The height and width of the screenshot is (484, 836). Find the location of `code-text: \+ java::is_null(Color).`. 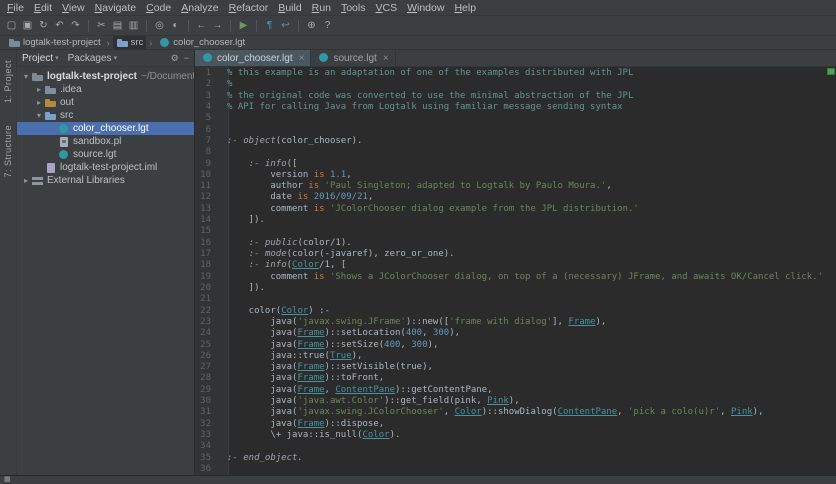

code-text: \+ java::is_null(Color). is located at coordinates (310, 435).